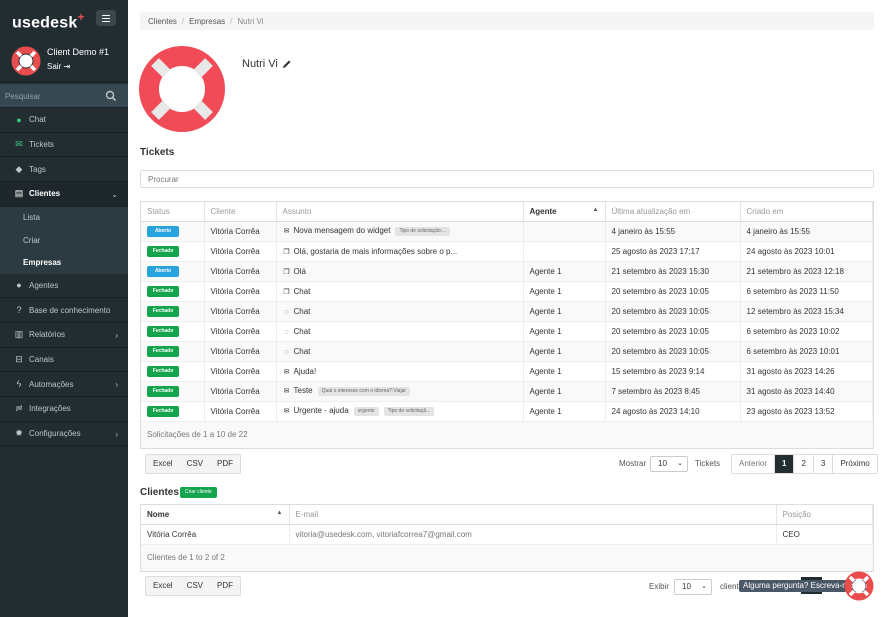 This screenshot has width=886, height=617. Describe the element at coordinates (804, 464) in the screenshot. I see `pager-page-2: 2` at that location.